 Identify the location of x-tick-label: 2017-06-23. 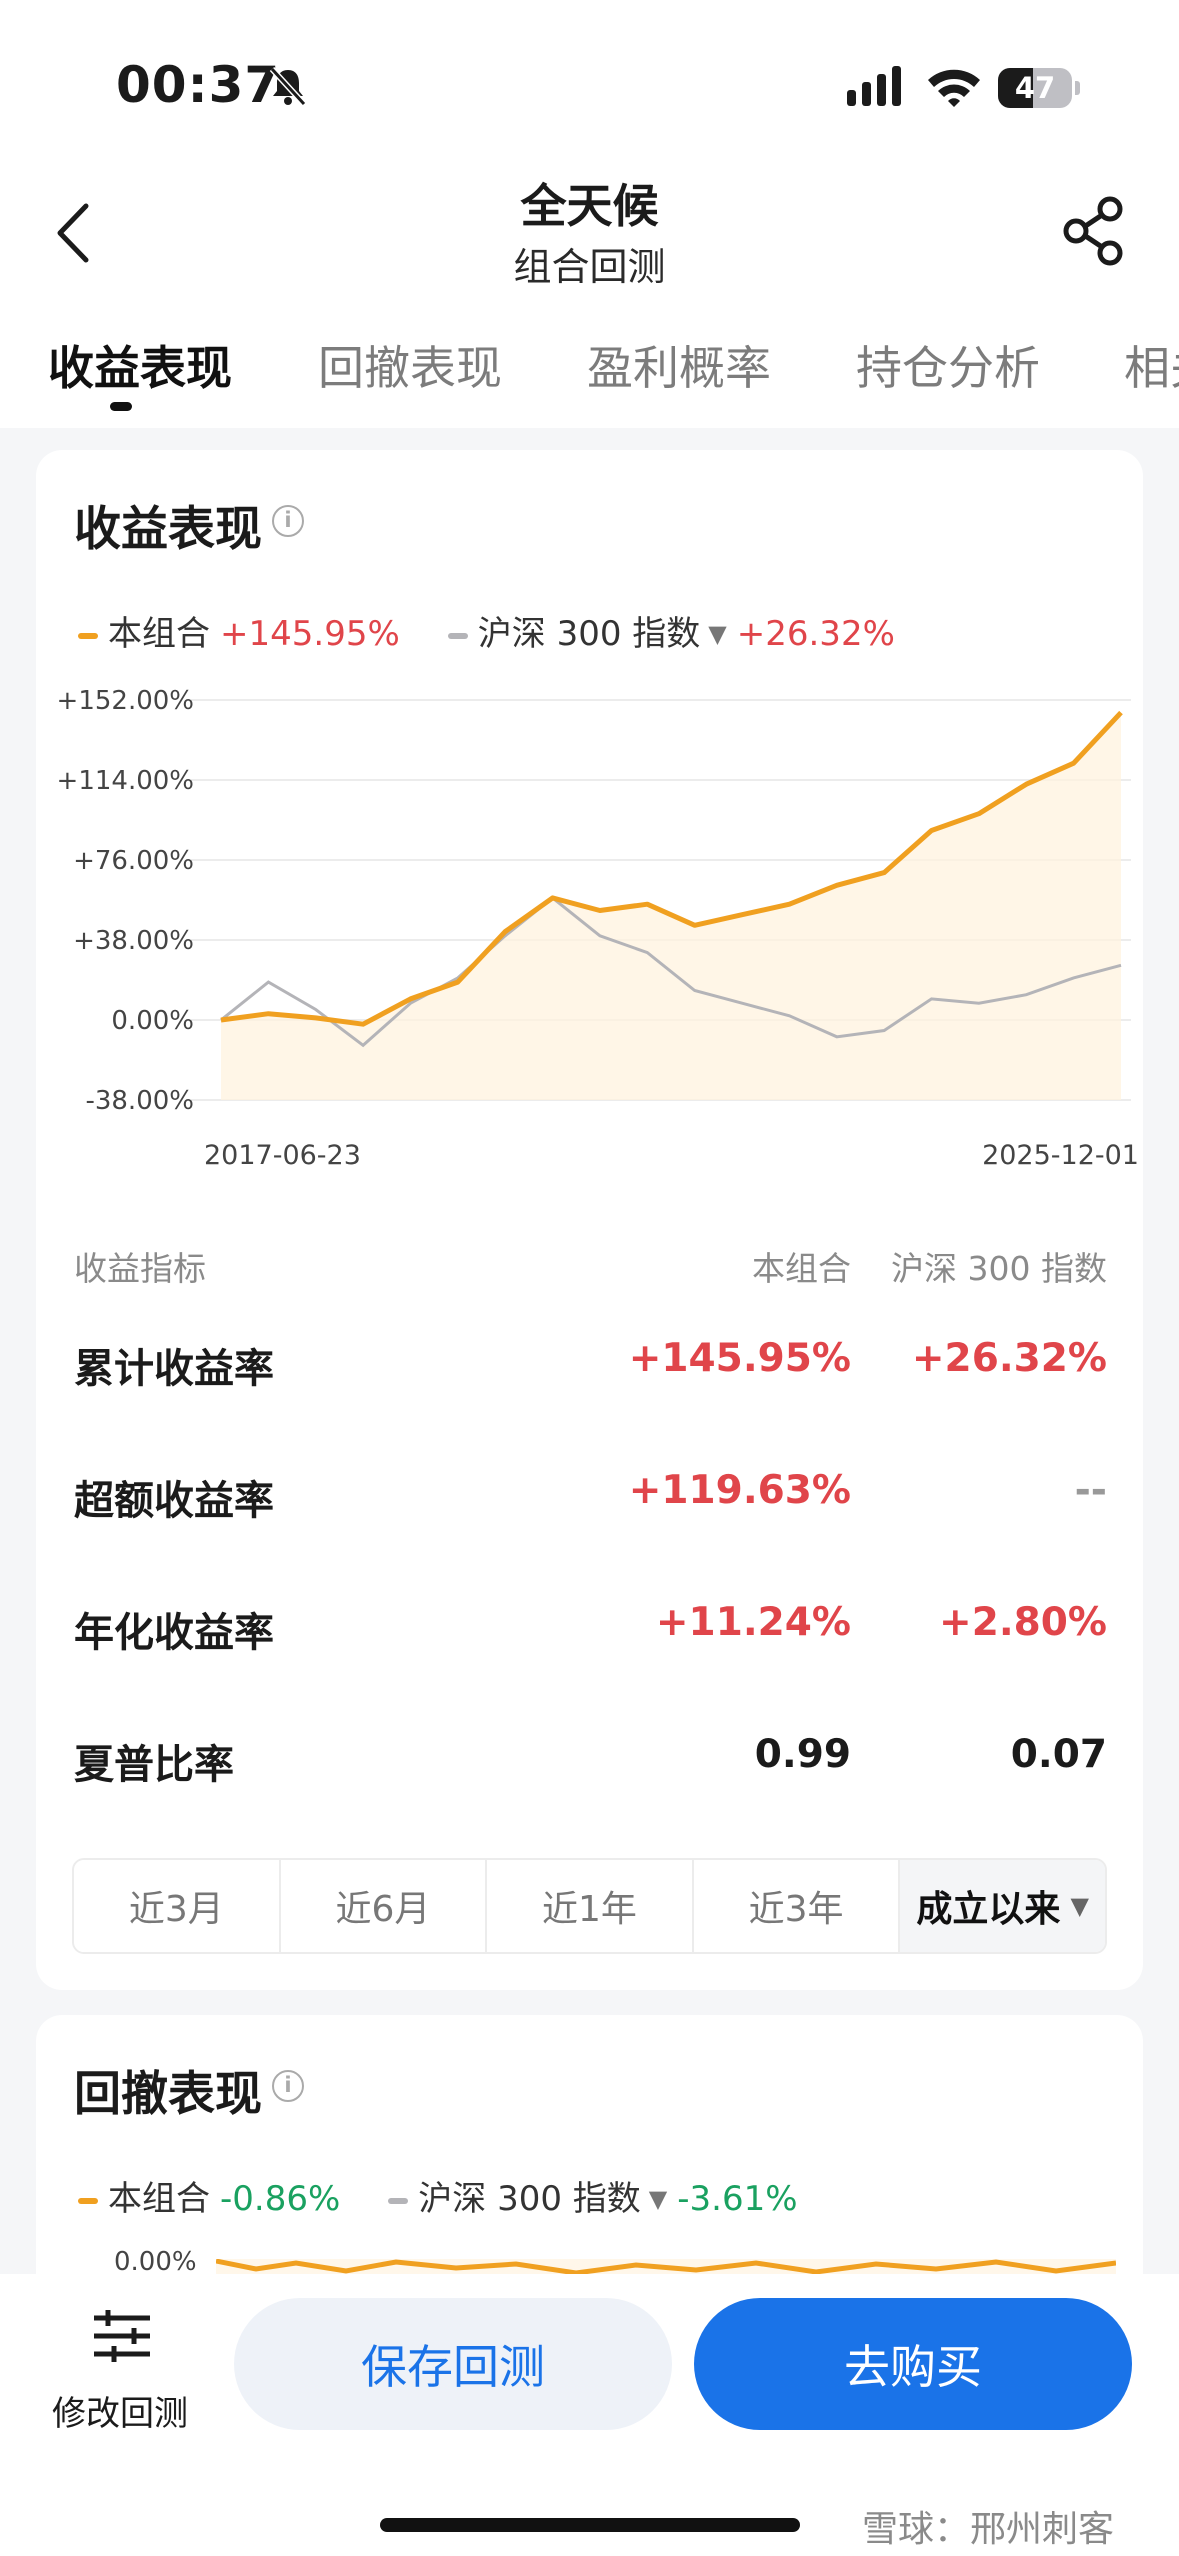
(282, 1155).